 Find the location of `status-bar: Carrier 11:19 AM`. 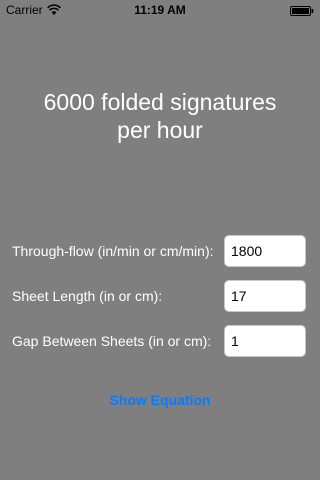

status-bar: Carrier 11:19 AM is located at coordinates (160, 10).